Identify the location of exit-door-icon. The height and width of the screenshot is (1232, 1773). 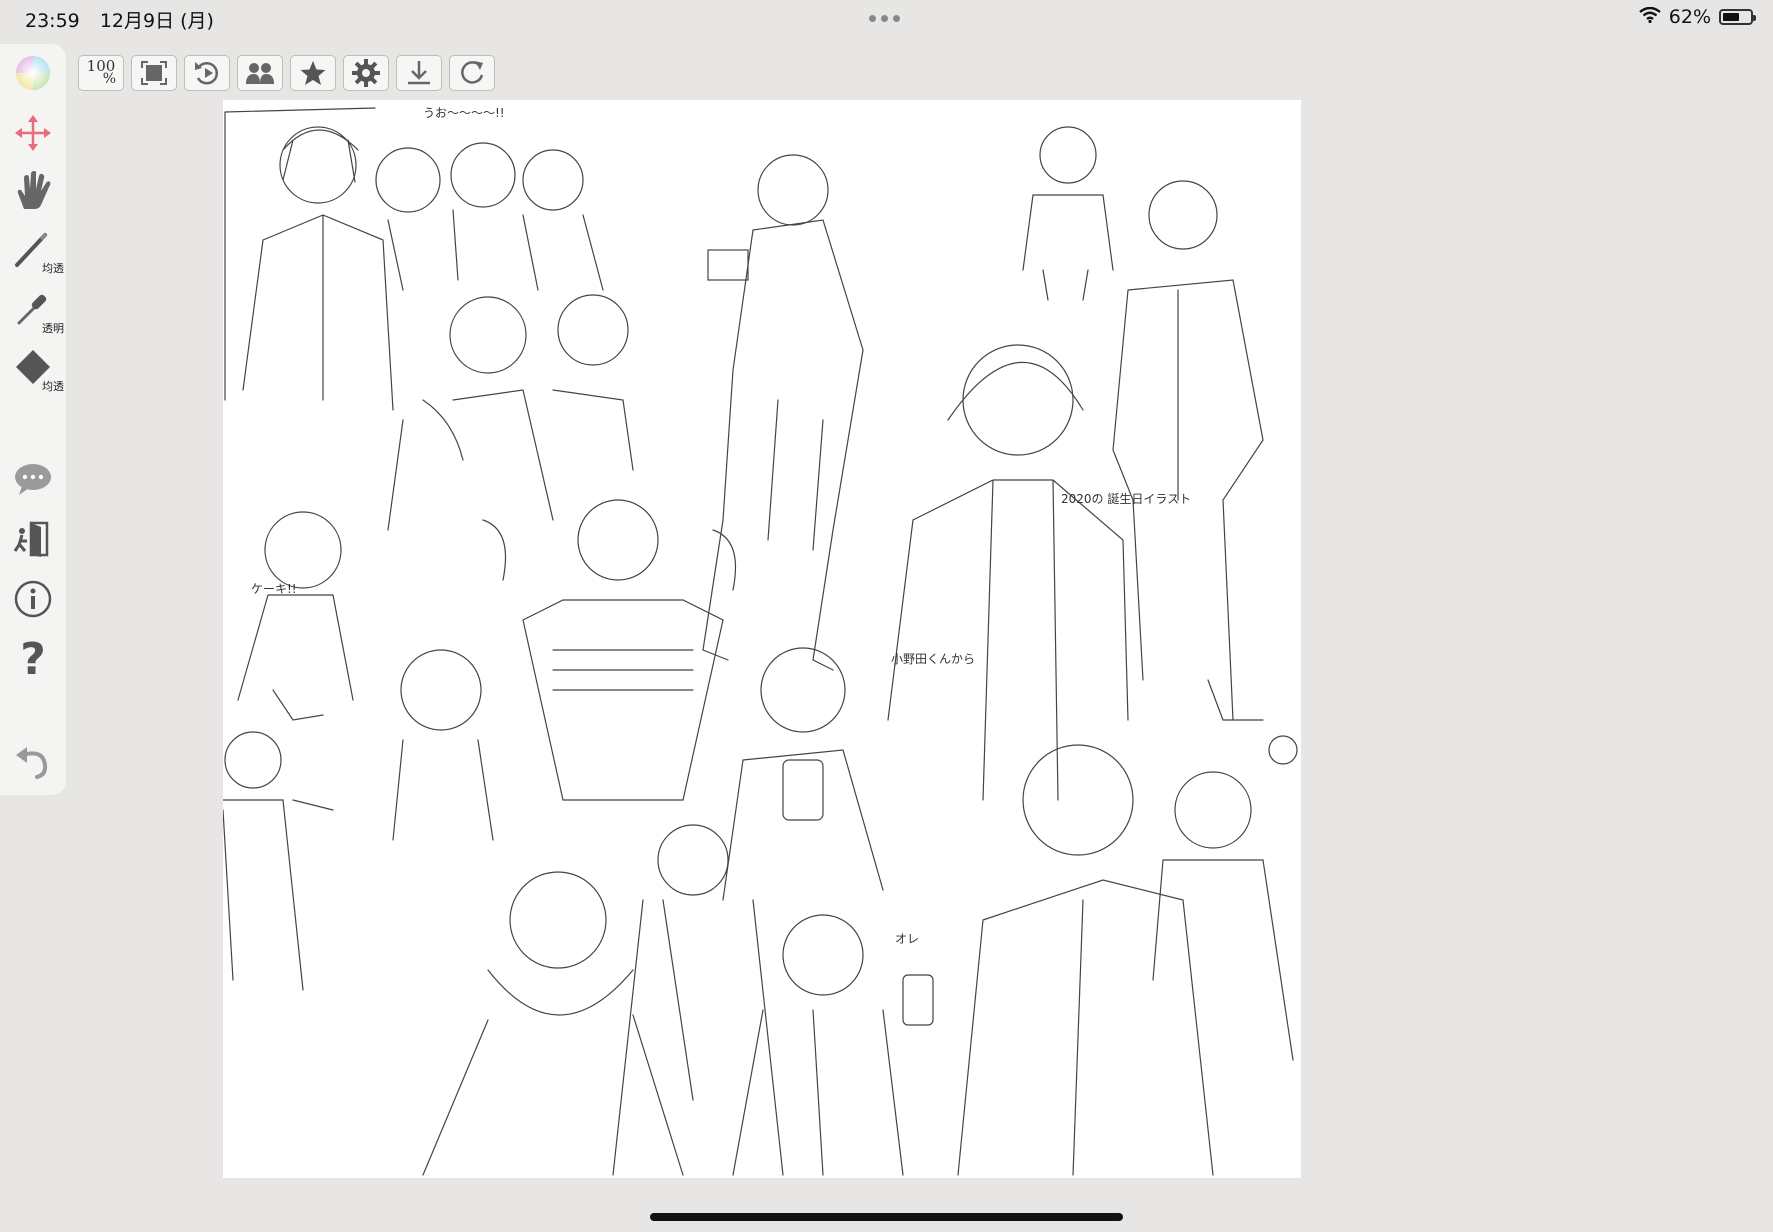
(33, 539).